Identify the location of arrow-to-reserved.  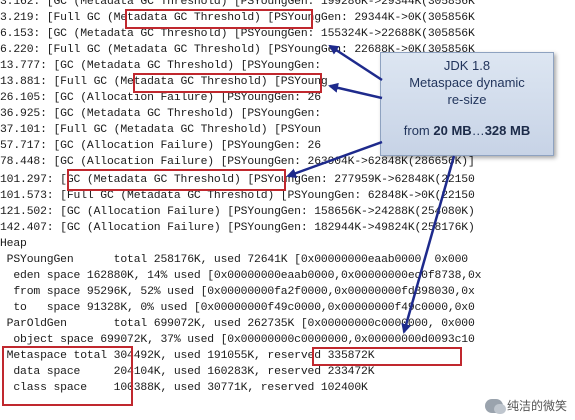
(428, 244).